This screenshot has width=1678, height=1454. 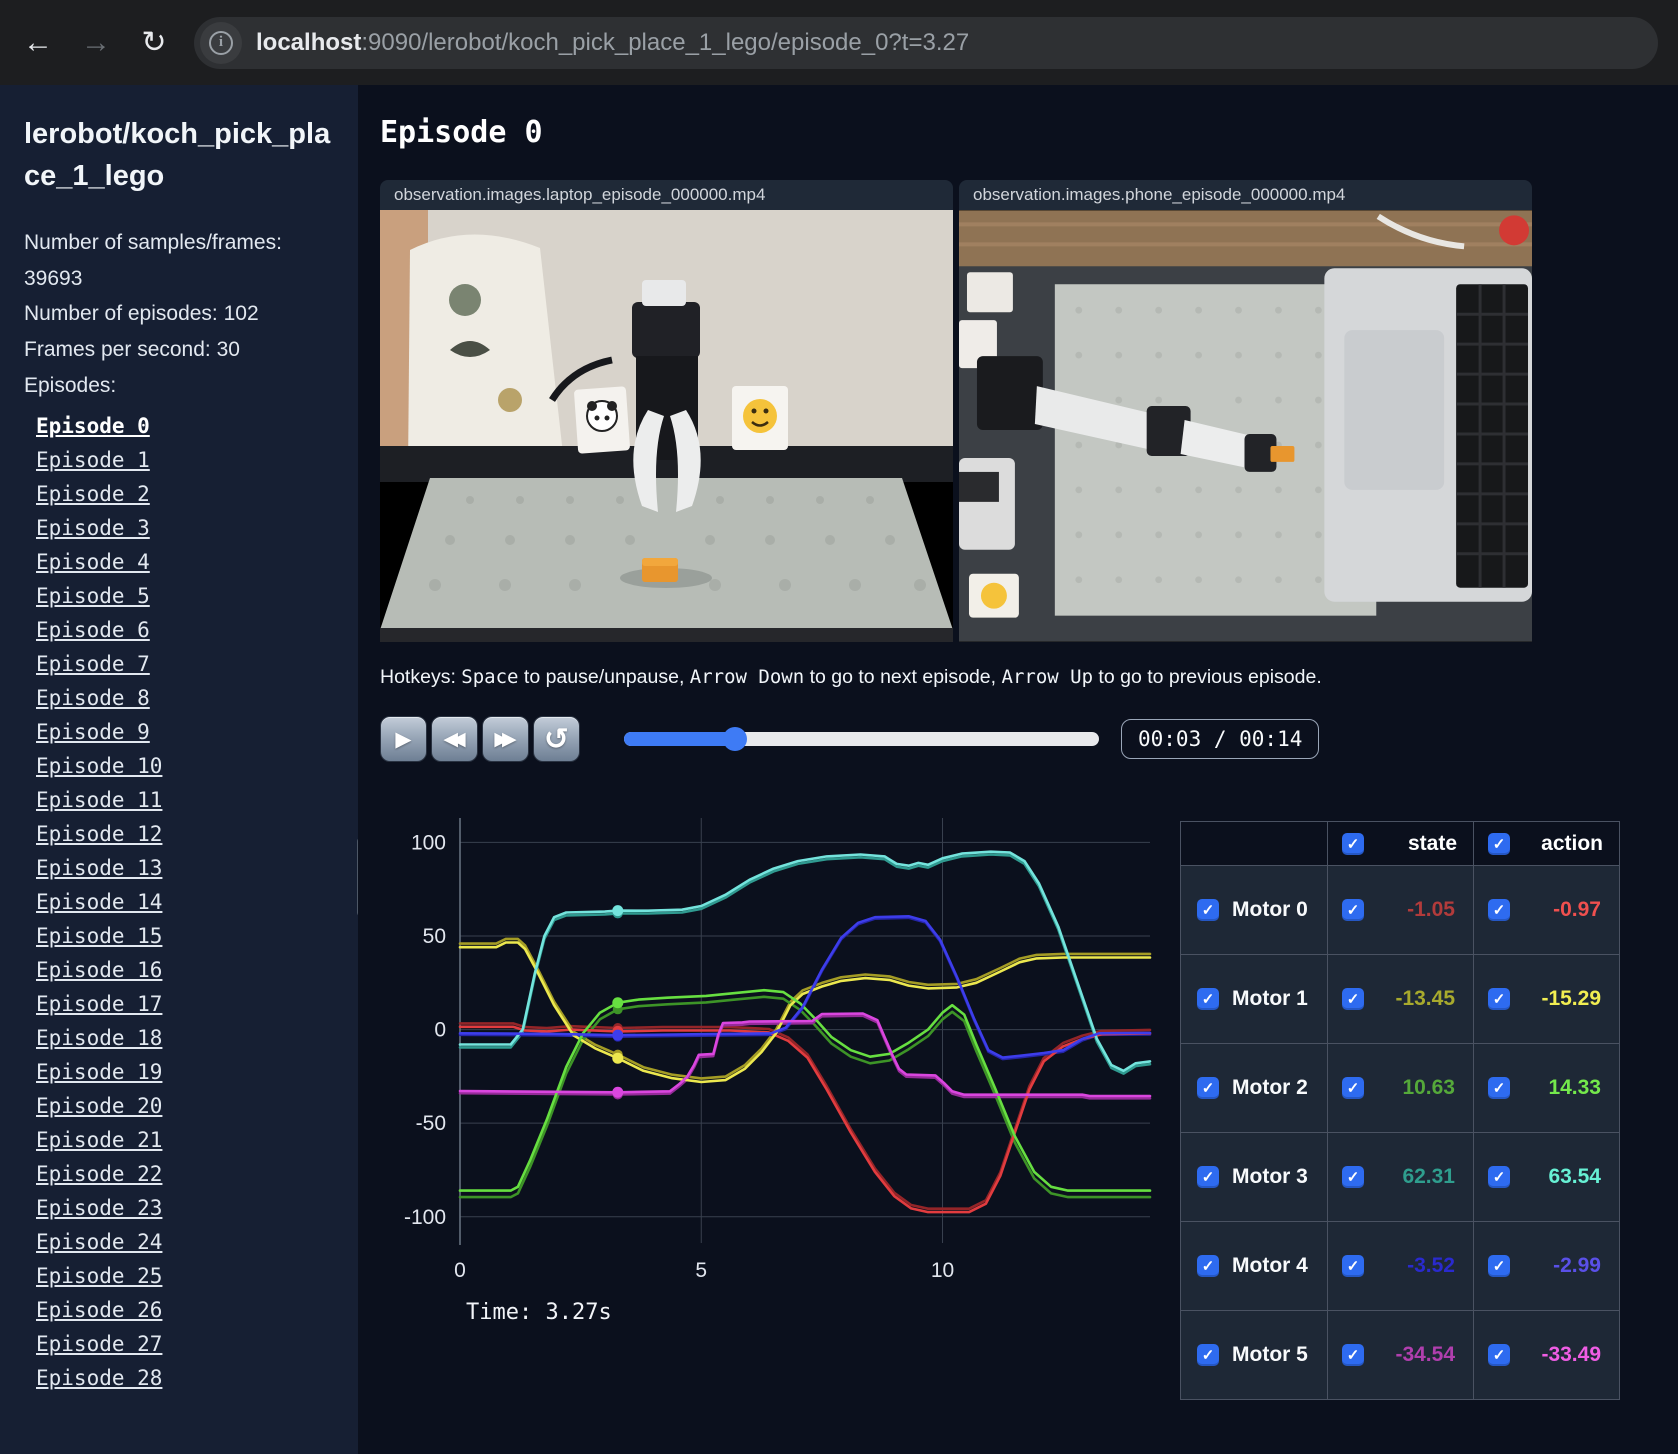 I want to click on url-host: localhost, so click(x=309, y=42).